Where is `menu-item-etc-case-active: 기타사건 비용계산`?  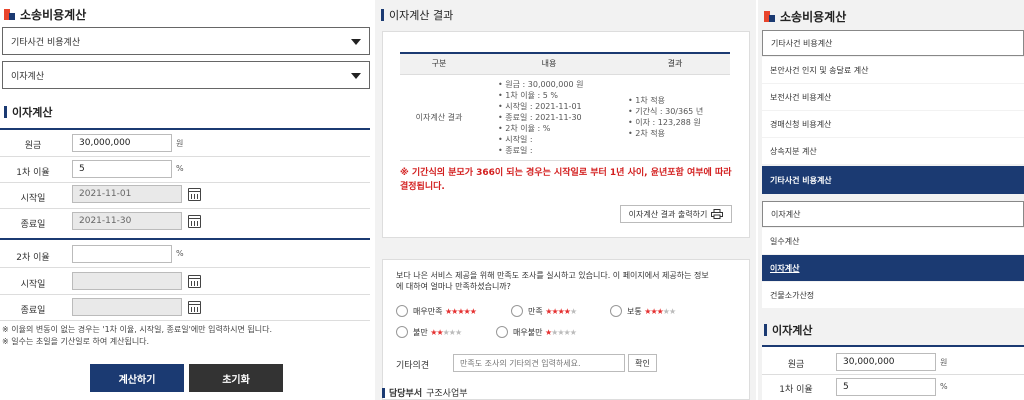
menu-item-etc-case-active: 기타사건 비용계산 is located at coordinates (893, 180).